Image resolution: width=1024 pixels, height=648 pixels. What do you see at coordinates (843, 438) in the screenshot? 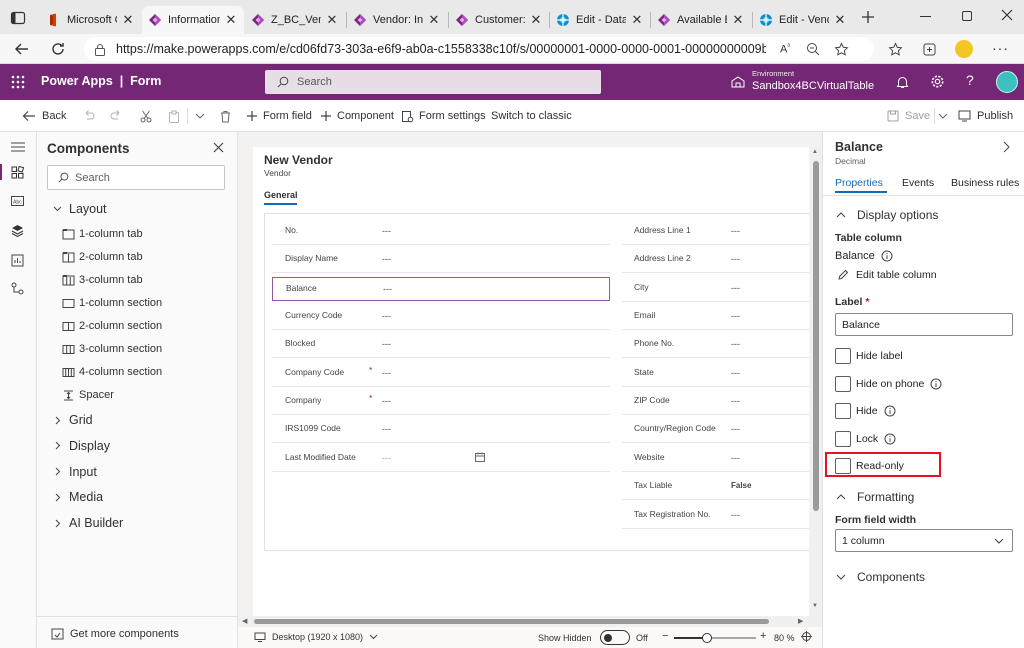
I see `lock-checkbox` at bounding box center [843, 438].